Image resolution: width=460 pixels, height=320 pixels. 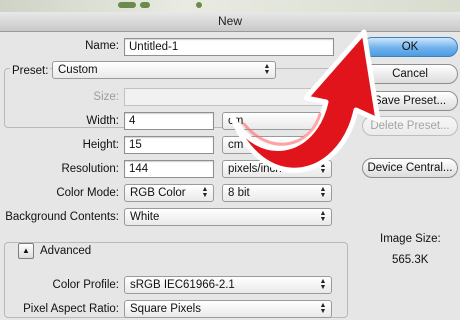 What do you see at coordinates (106, 97) in the screenshot?
I see `size-label: Size:` at bounding box center [106, 97].